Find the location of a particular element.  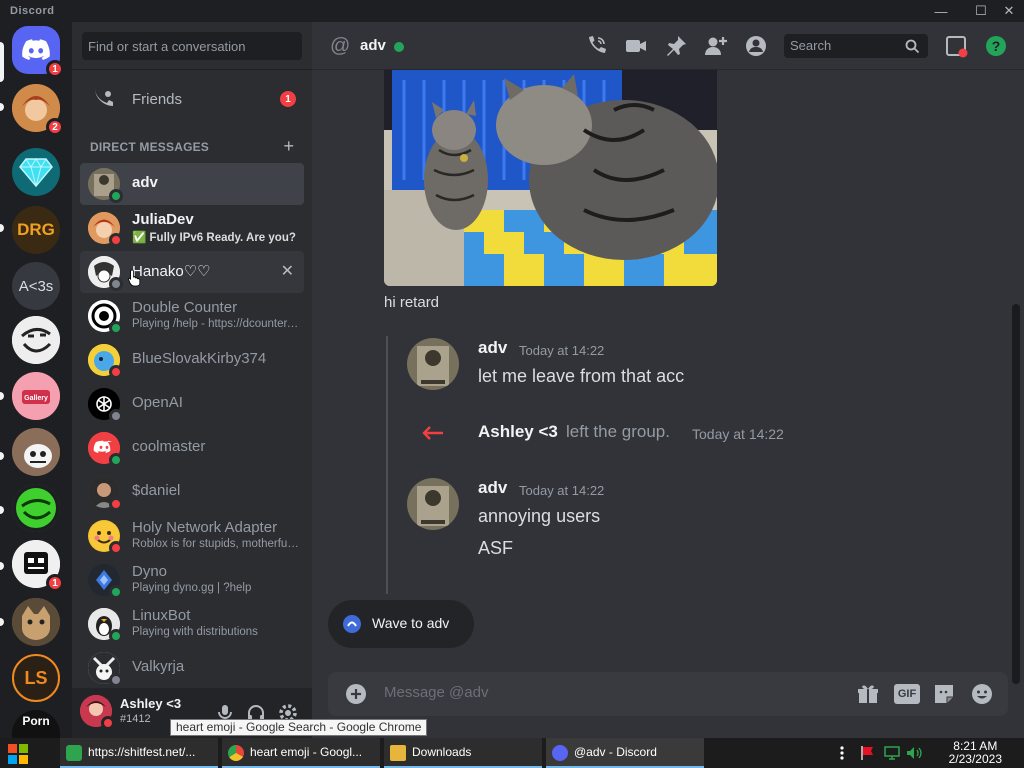

dm-name: JuliaDev is located at coordinates (163, 219).